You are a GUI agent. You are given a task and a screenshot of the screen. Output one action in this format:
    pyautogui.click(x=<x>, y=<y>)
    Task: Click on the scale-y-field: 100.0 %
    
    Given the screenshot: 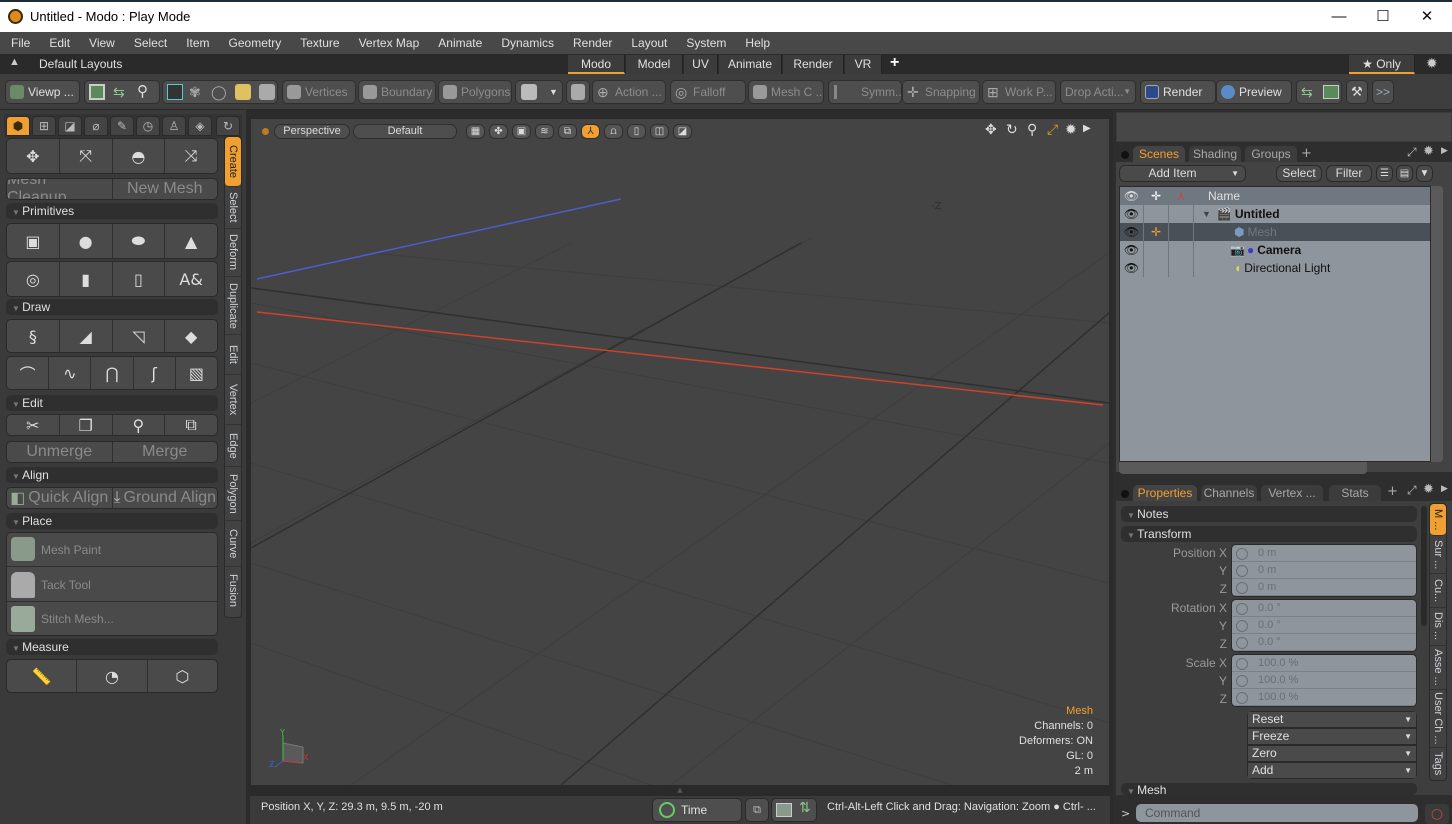 What is the action you would take?
    pyautogui.click(x=1324, y=680)
    